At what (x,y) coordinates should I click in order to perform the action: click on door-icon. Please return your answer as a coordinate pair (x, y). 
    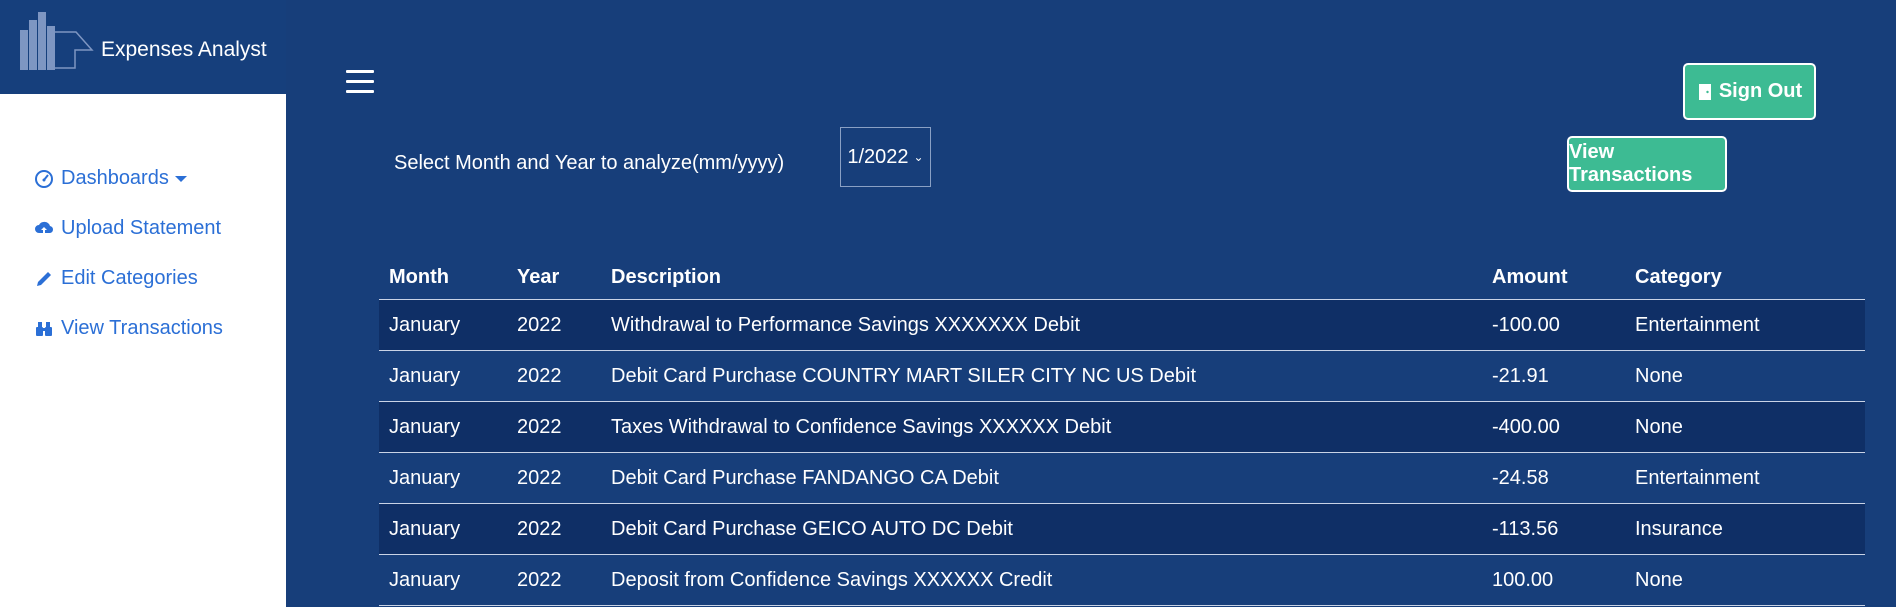
    Looking at the image, I should click on (1704, 91).